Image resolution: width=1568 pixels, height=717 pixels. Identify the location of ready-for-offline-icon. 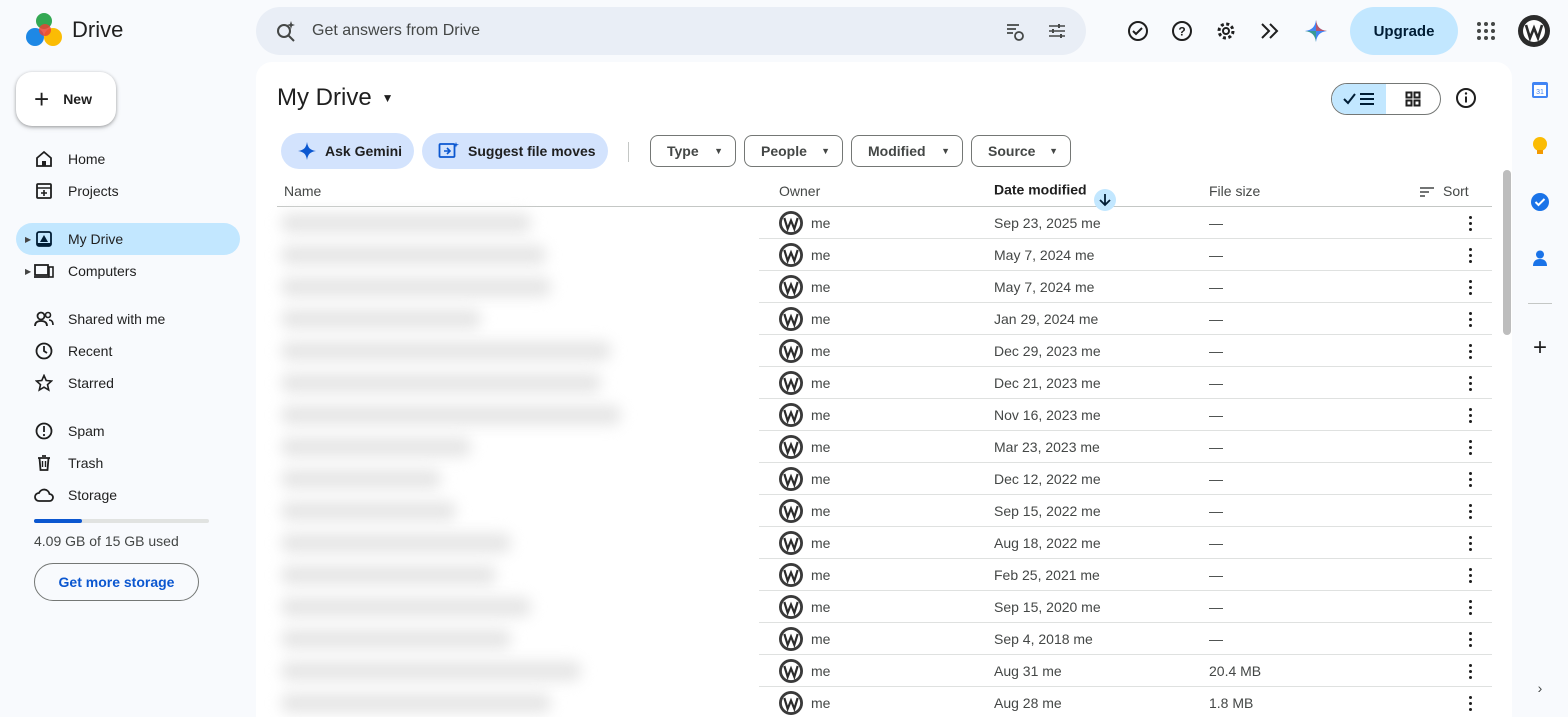
(1138, 31).